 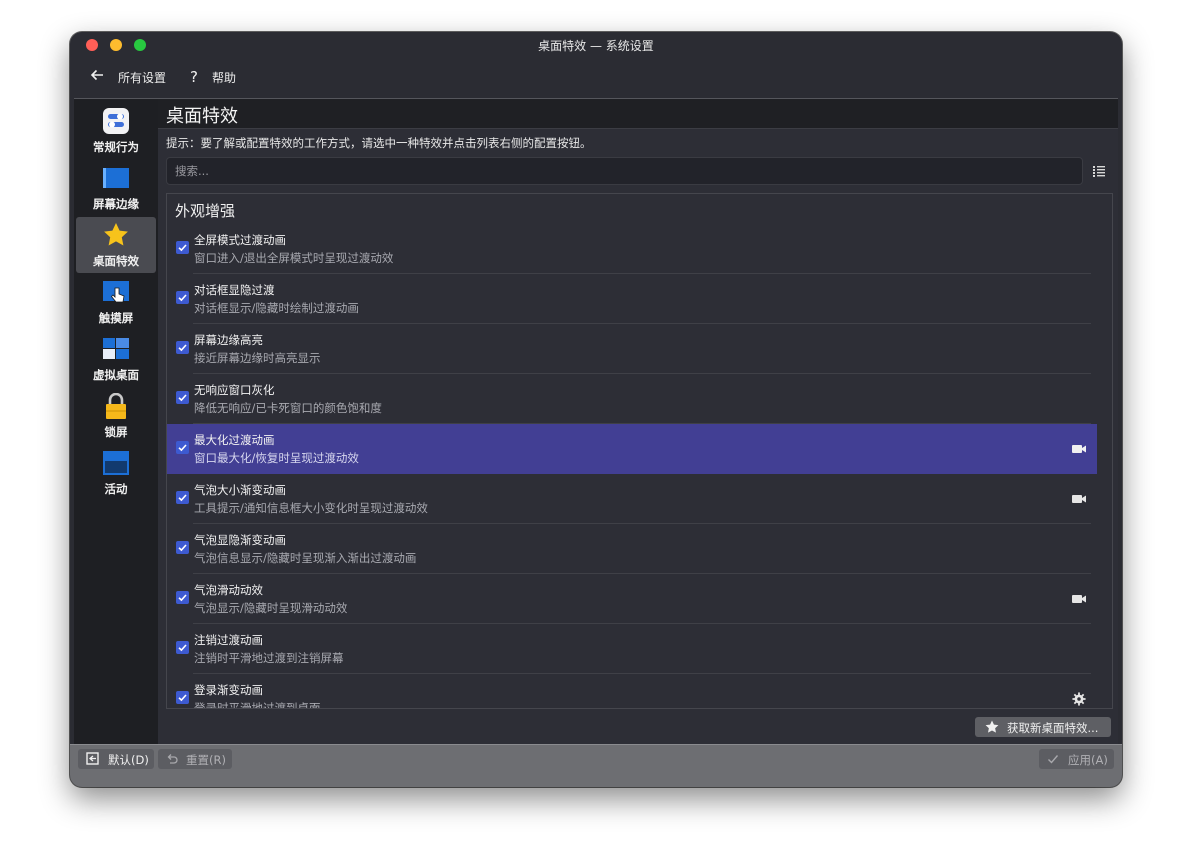 What do you see at coordinates (632, 499) in the screenshot?
I see `effect-row: 气泡大小渐变动画 工具提示/通知信息框大小变化时呈现过渡动效` at bounding box center [632, 499].